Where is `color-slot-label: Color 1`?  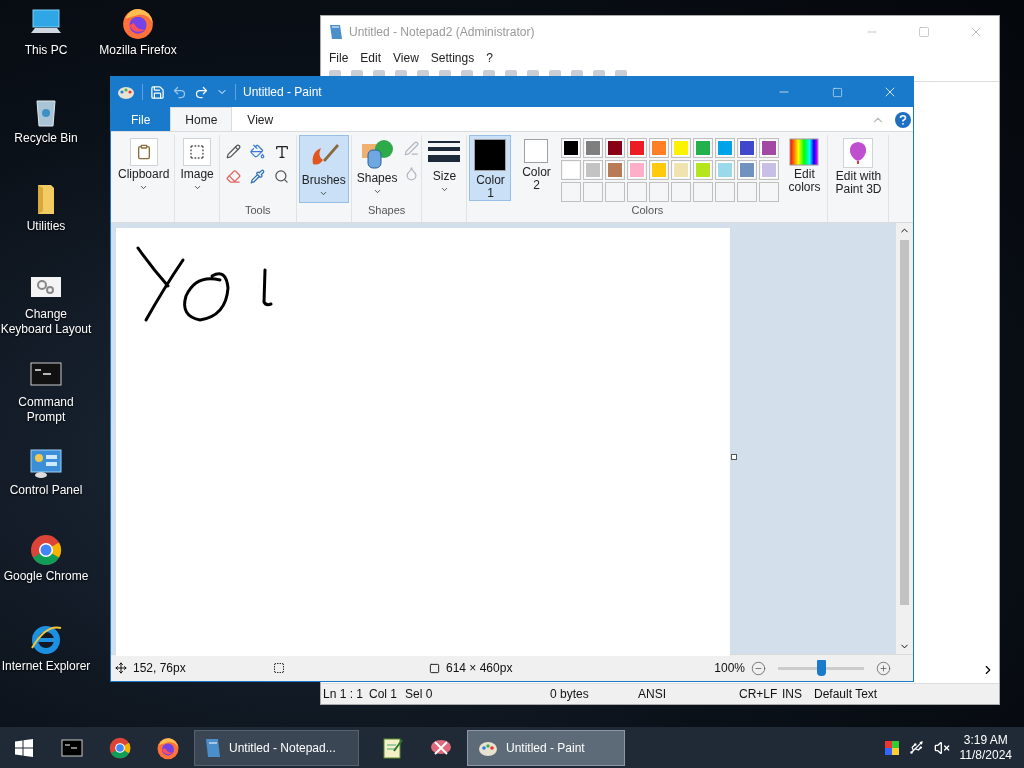 color-slot-label: Color 1 is located at coordinates (490, 187).